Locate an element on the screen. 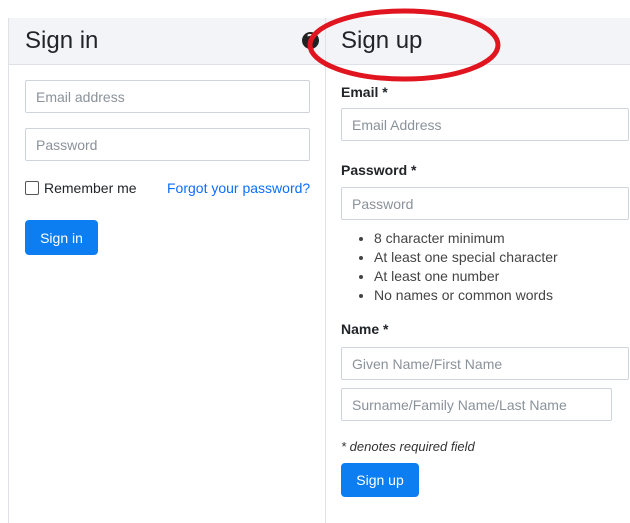  surname-input is located at coordinates (476, 404).